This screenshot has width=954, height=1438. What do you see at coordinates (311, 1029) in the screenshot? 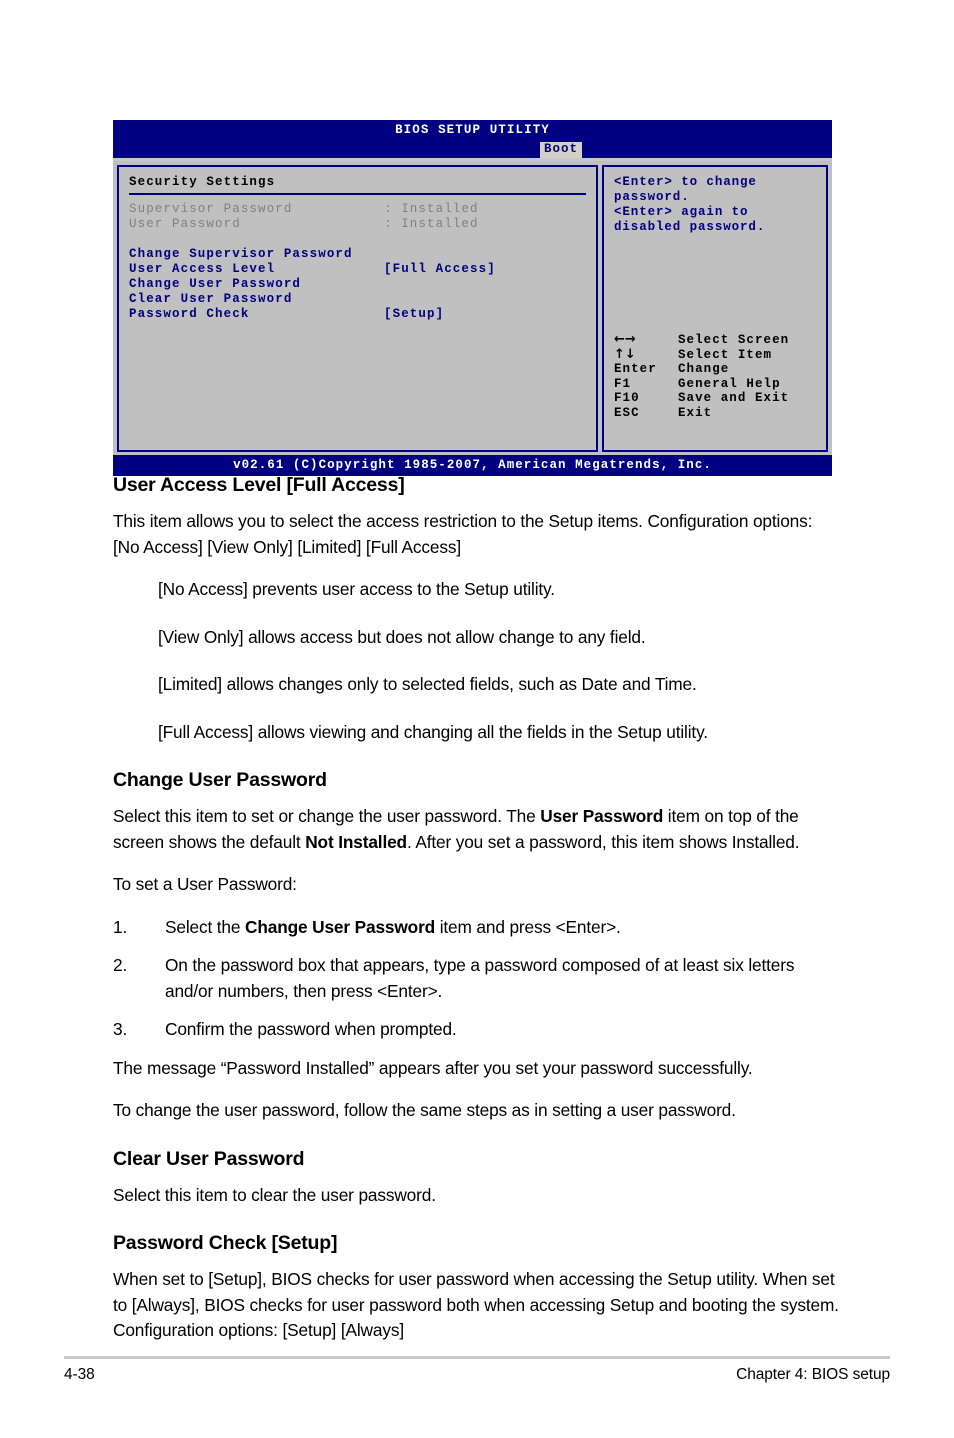
I see `list-text: Confirm the password when prompted.` at bounding box center [311, 1029].